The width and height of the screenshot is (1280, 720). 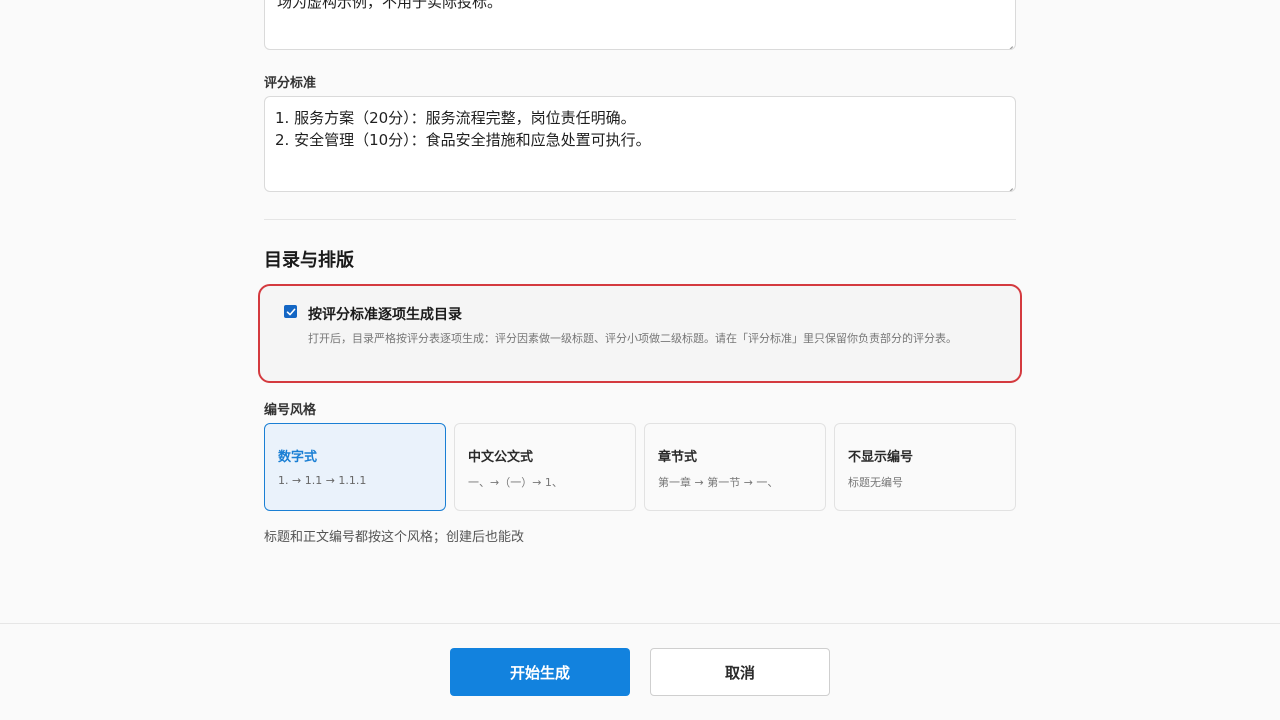 What do you see at coordinates (385, 315) in the screenshot?
I see `toc-option-title: 按评分标准逐项生成目录` at bounding box center [385, 315].